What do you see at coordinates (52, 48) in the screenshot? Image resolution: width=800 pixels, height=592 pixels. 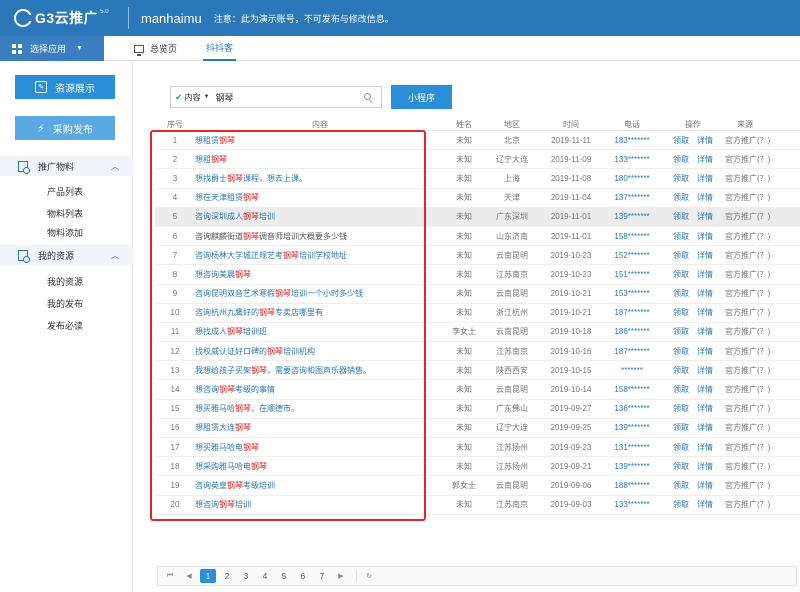 I see `app-select-dropdown: 选择应用 ▼` at bounding box center [52, 48].